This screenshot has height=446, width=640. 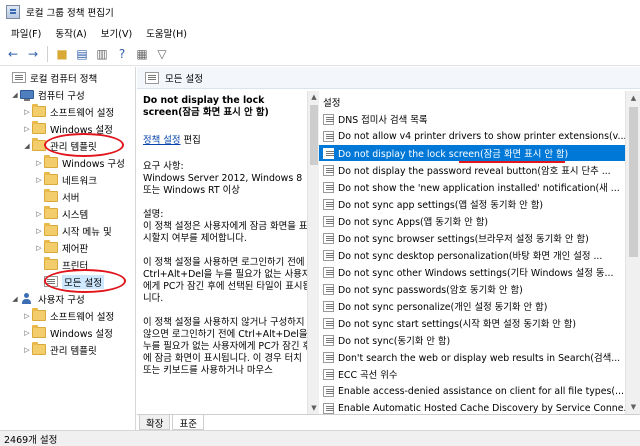 What do you see at coordinates (81, 130) in the screenshot?
I see `tree-item-label: Windows 설정` at bounding box center [81, 130].